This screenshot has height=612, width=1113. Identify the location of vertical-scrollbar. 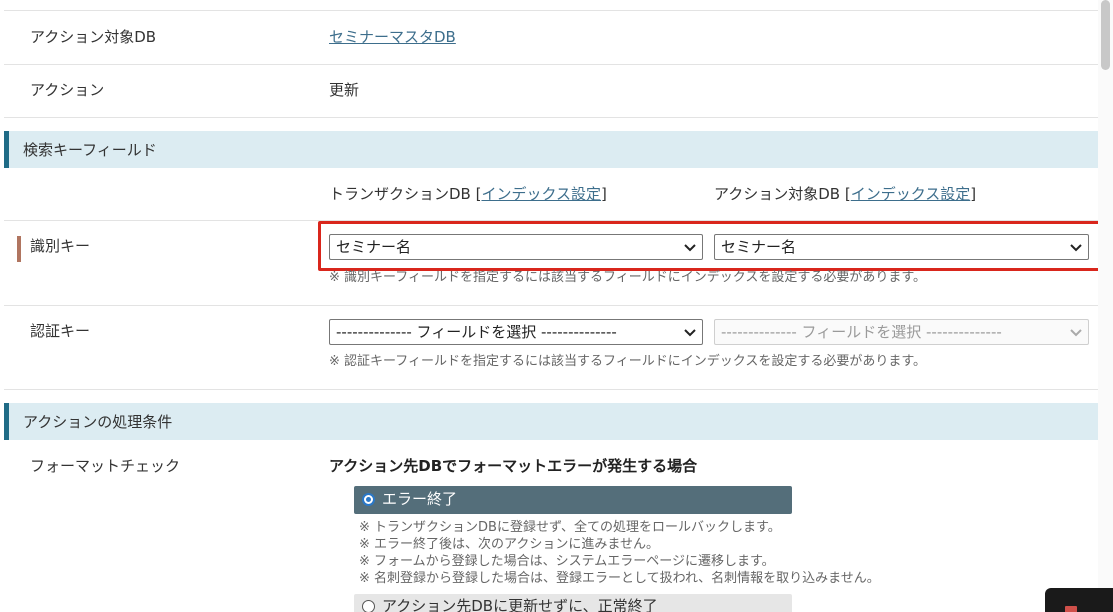
(1105, 306).